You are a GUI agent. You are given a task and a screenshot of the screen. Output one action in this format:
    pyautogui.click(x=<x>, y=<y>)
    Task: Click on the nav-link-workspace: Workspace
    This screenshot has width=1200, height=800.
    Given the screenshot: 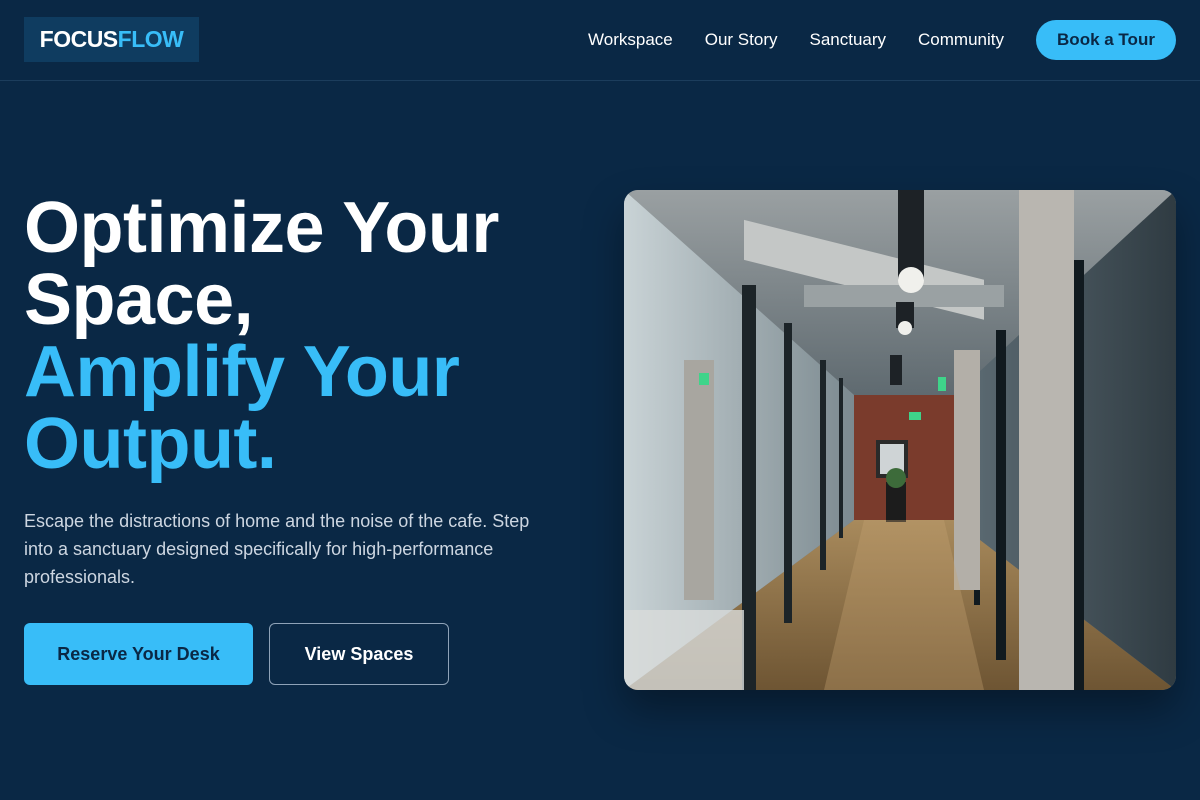 What is the action you would take?
    pyautogui.click(x=630, y=40)
    